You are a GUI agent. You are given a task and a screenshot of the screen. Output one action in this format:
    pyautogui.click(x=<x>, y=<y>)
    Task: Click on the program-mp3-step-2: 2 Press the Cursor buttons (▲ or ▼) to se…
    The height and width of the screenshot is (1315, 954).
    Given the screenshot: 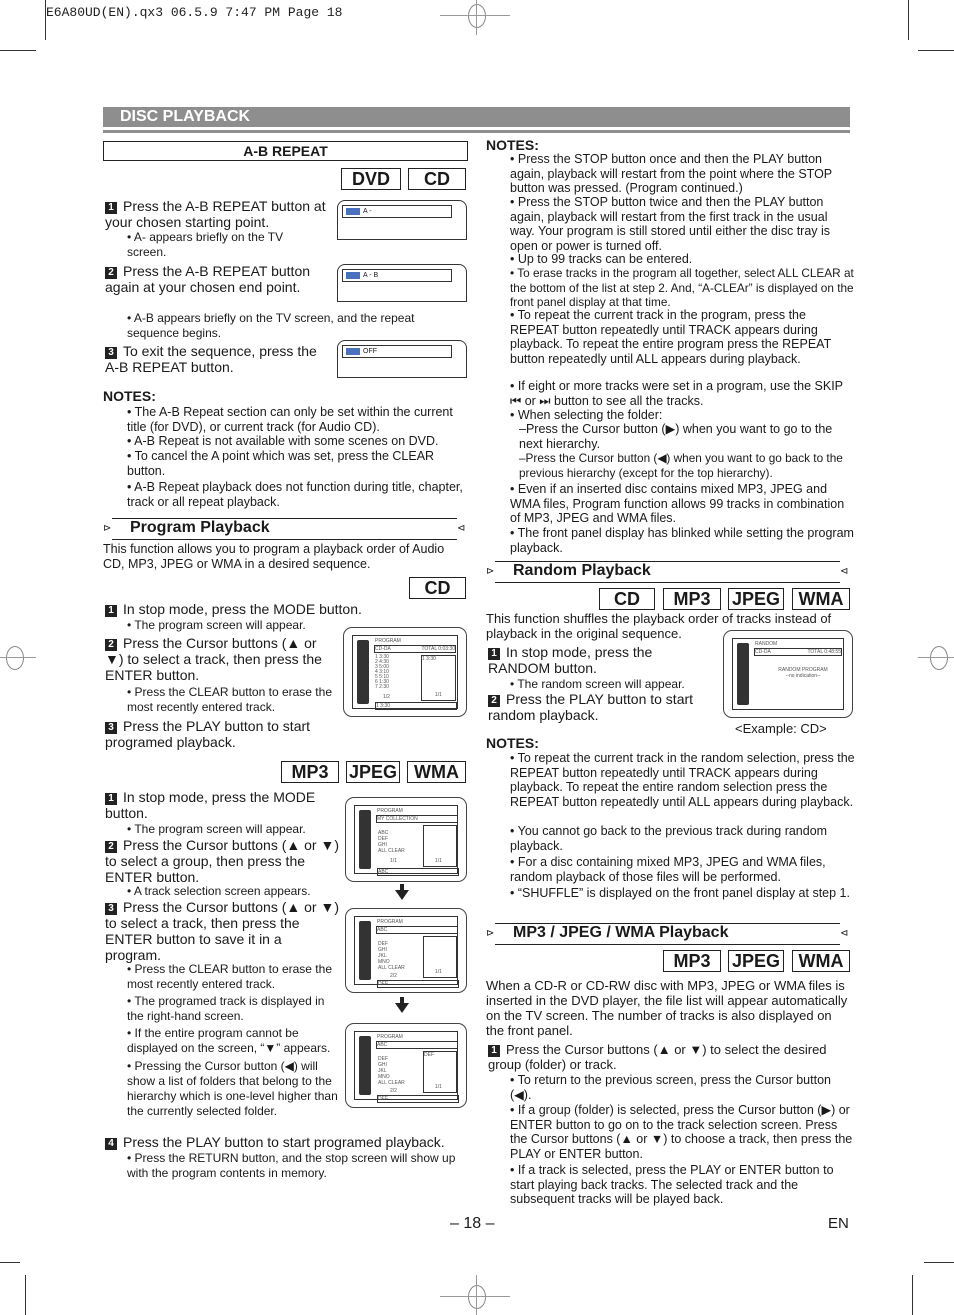 What is the action you would take?
    pyautogui.click(x=222, y=861)
    